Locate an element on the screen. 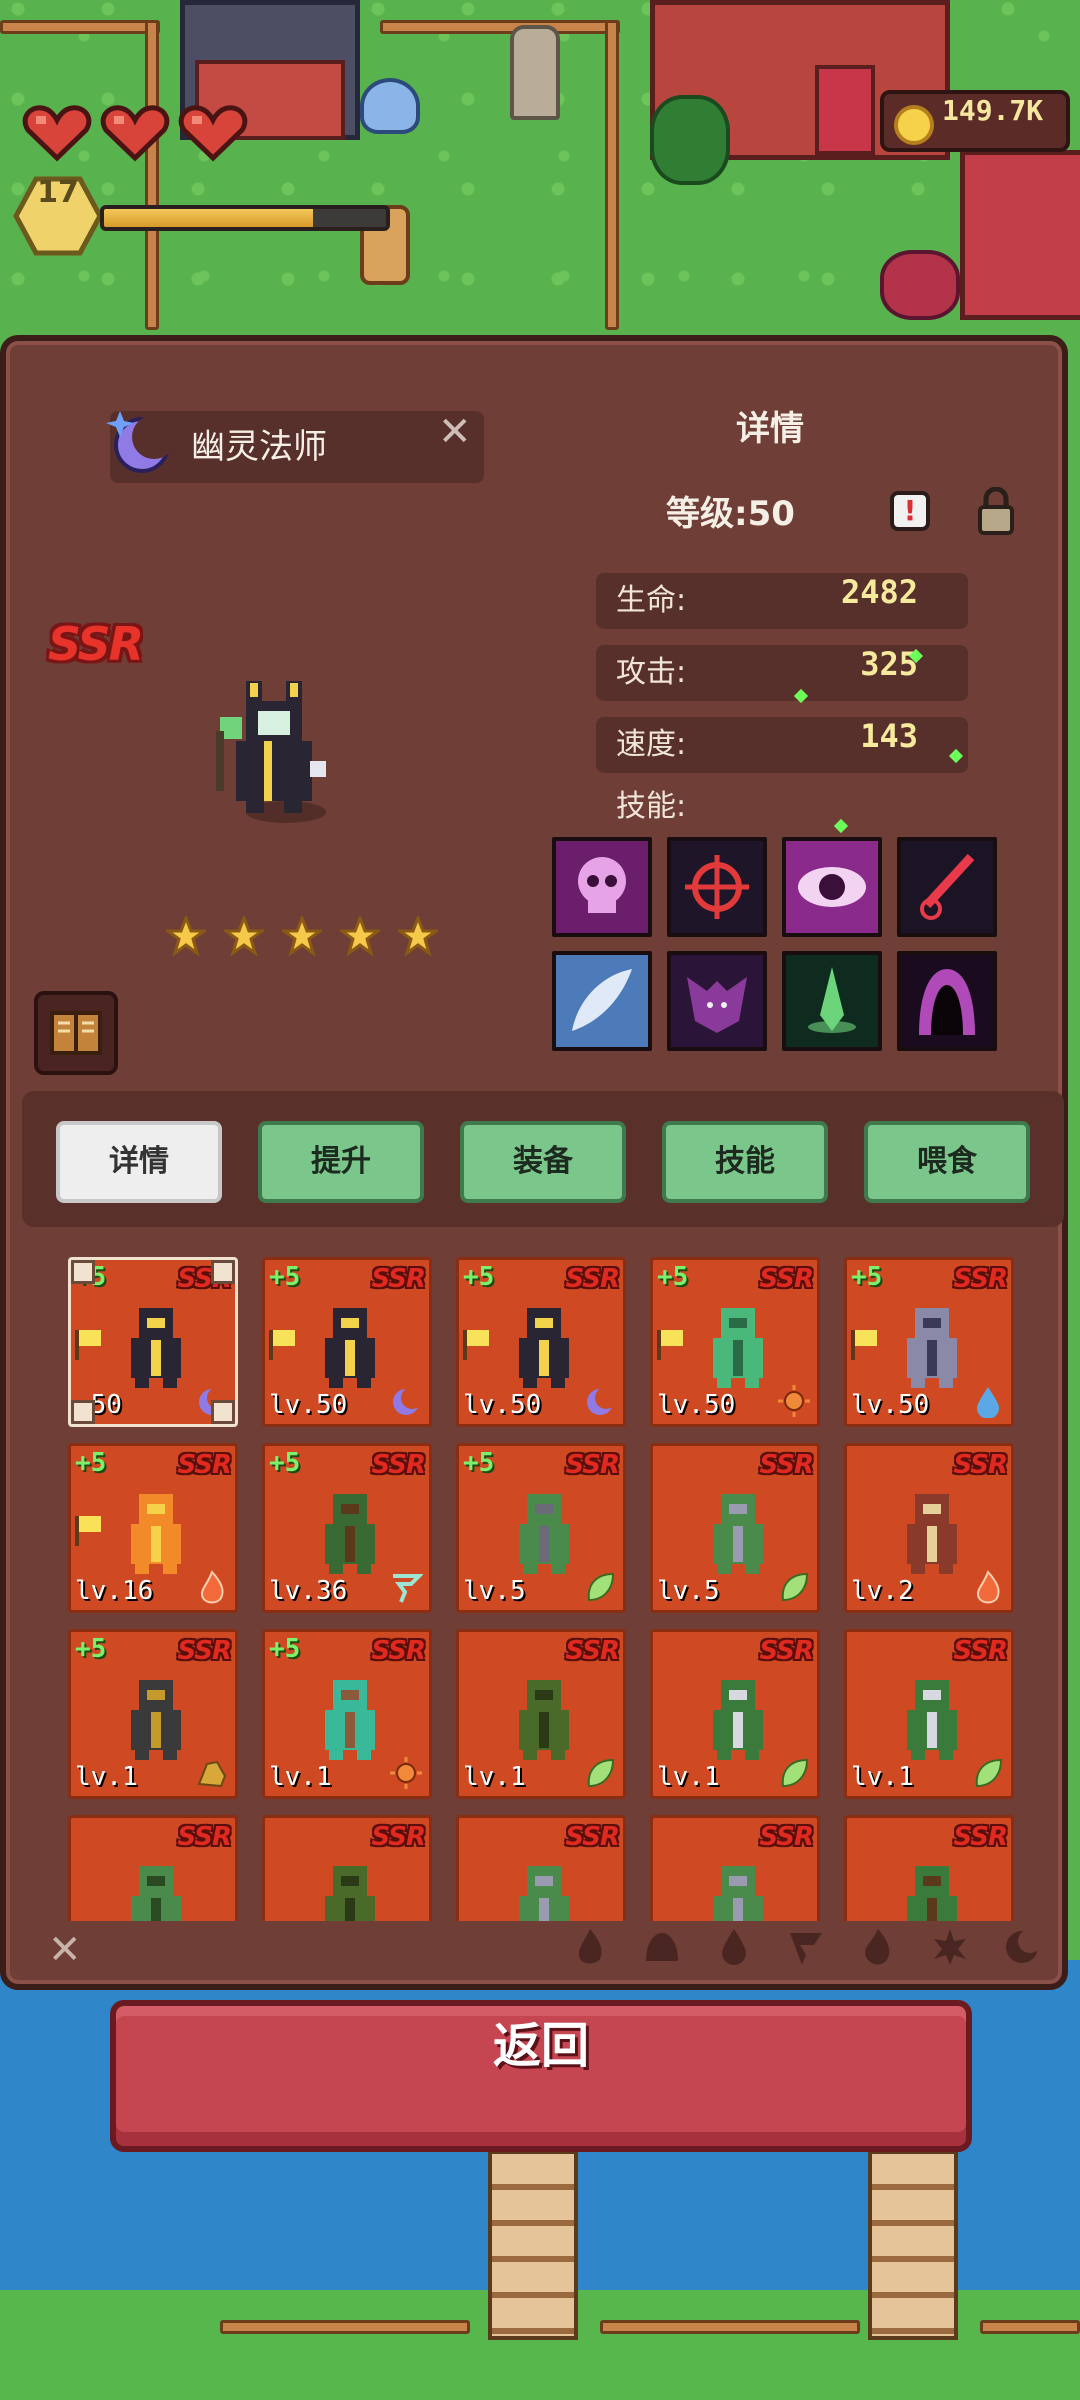  lock-icon is located at coordinates (996, 511).